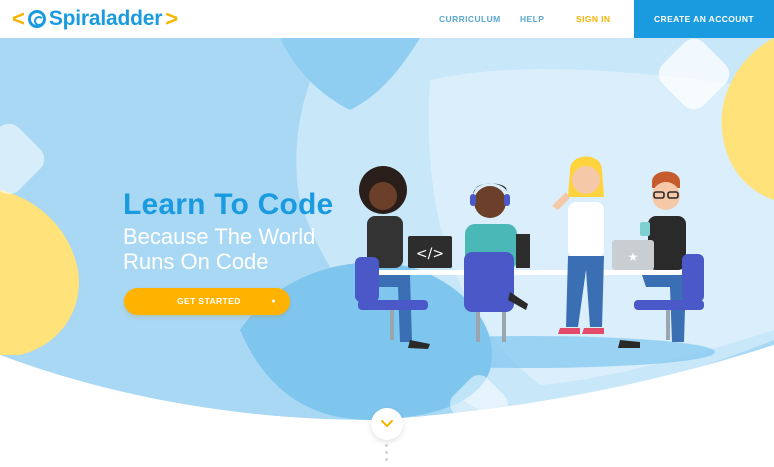  I want to click on create-account-button: CREATE AN ACCOUNT, so click(704, 19).